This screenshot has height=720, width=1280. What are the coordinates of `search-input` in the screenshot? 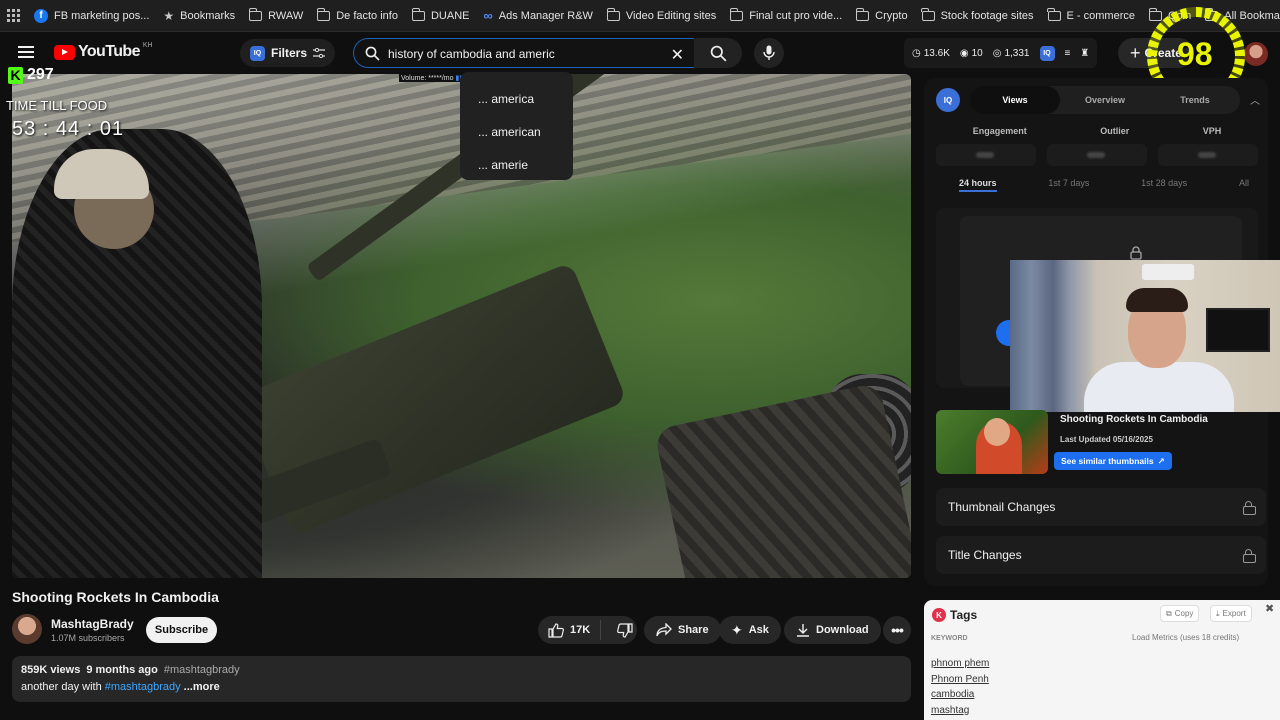 It's located at (528, 54).